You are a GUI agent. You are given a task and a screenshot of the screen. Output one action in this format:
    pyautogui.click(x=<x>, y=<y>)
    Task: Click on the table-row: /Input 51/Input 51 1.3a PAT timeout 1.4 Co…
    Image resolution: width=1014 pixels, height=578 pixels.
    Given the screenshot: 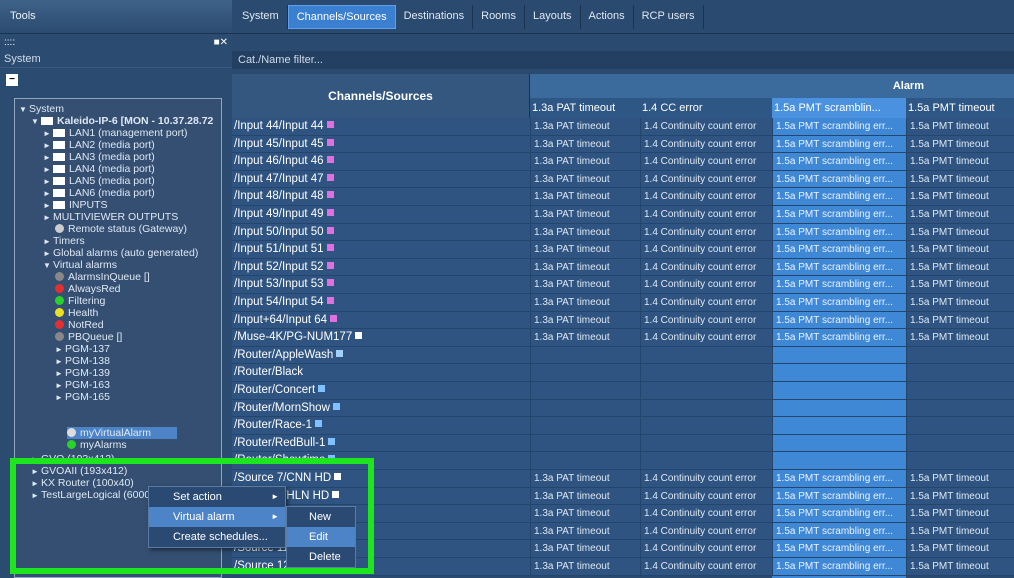 What is the action you would take?
    pyautogui.click(x=623, y=250)
    